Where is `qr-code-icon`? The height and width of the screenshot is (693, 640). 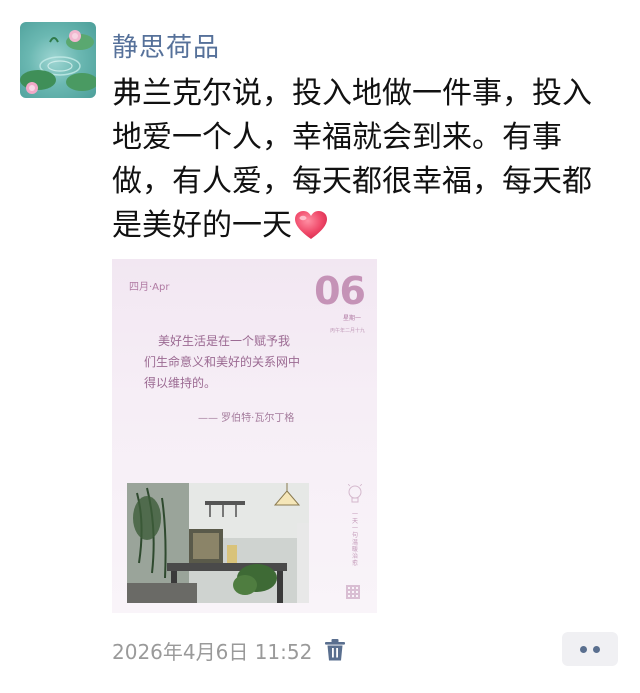
qr-code-icon is located at coordinates (353, 592).